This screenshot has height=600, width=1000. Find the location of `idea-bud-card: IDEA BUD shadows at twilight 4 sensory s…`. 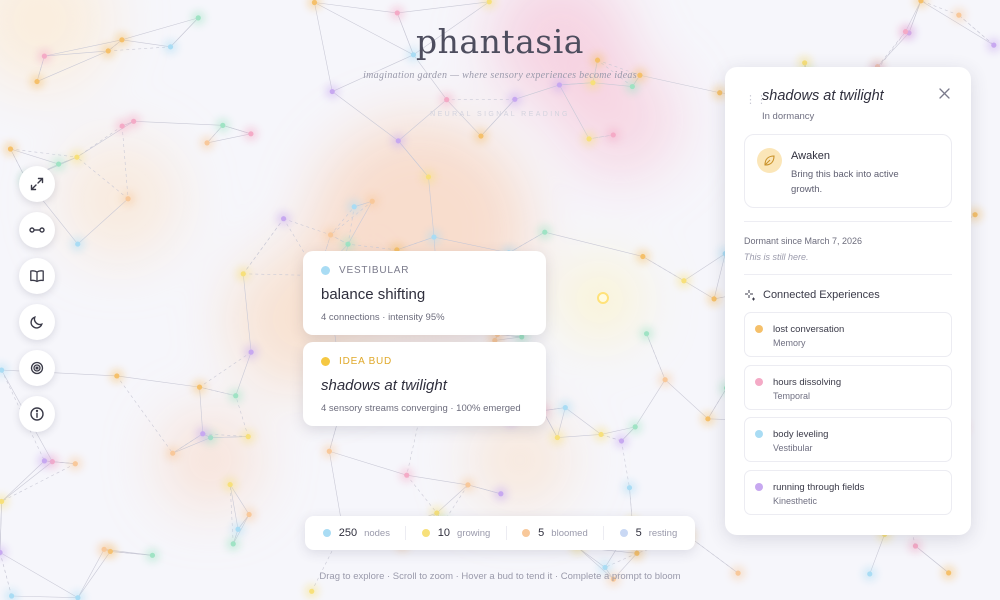

idea-bud-card: IDEA BUD shadows at twilight 4 sensory s… is located at coordinates (424, 384).